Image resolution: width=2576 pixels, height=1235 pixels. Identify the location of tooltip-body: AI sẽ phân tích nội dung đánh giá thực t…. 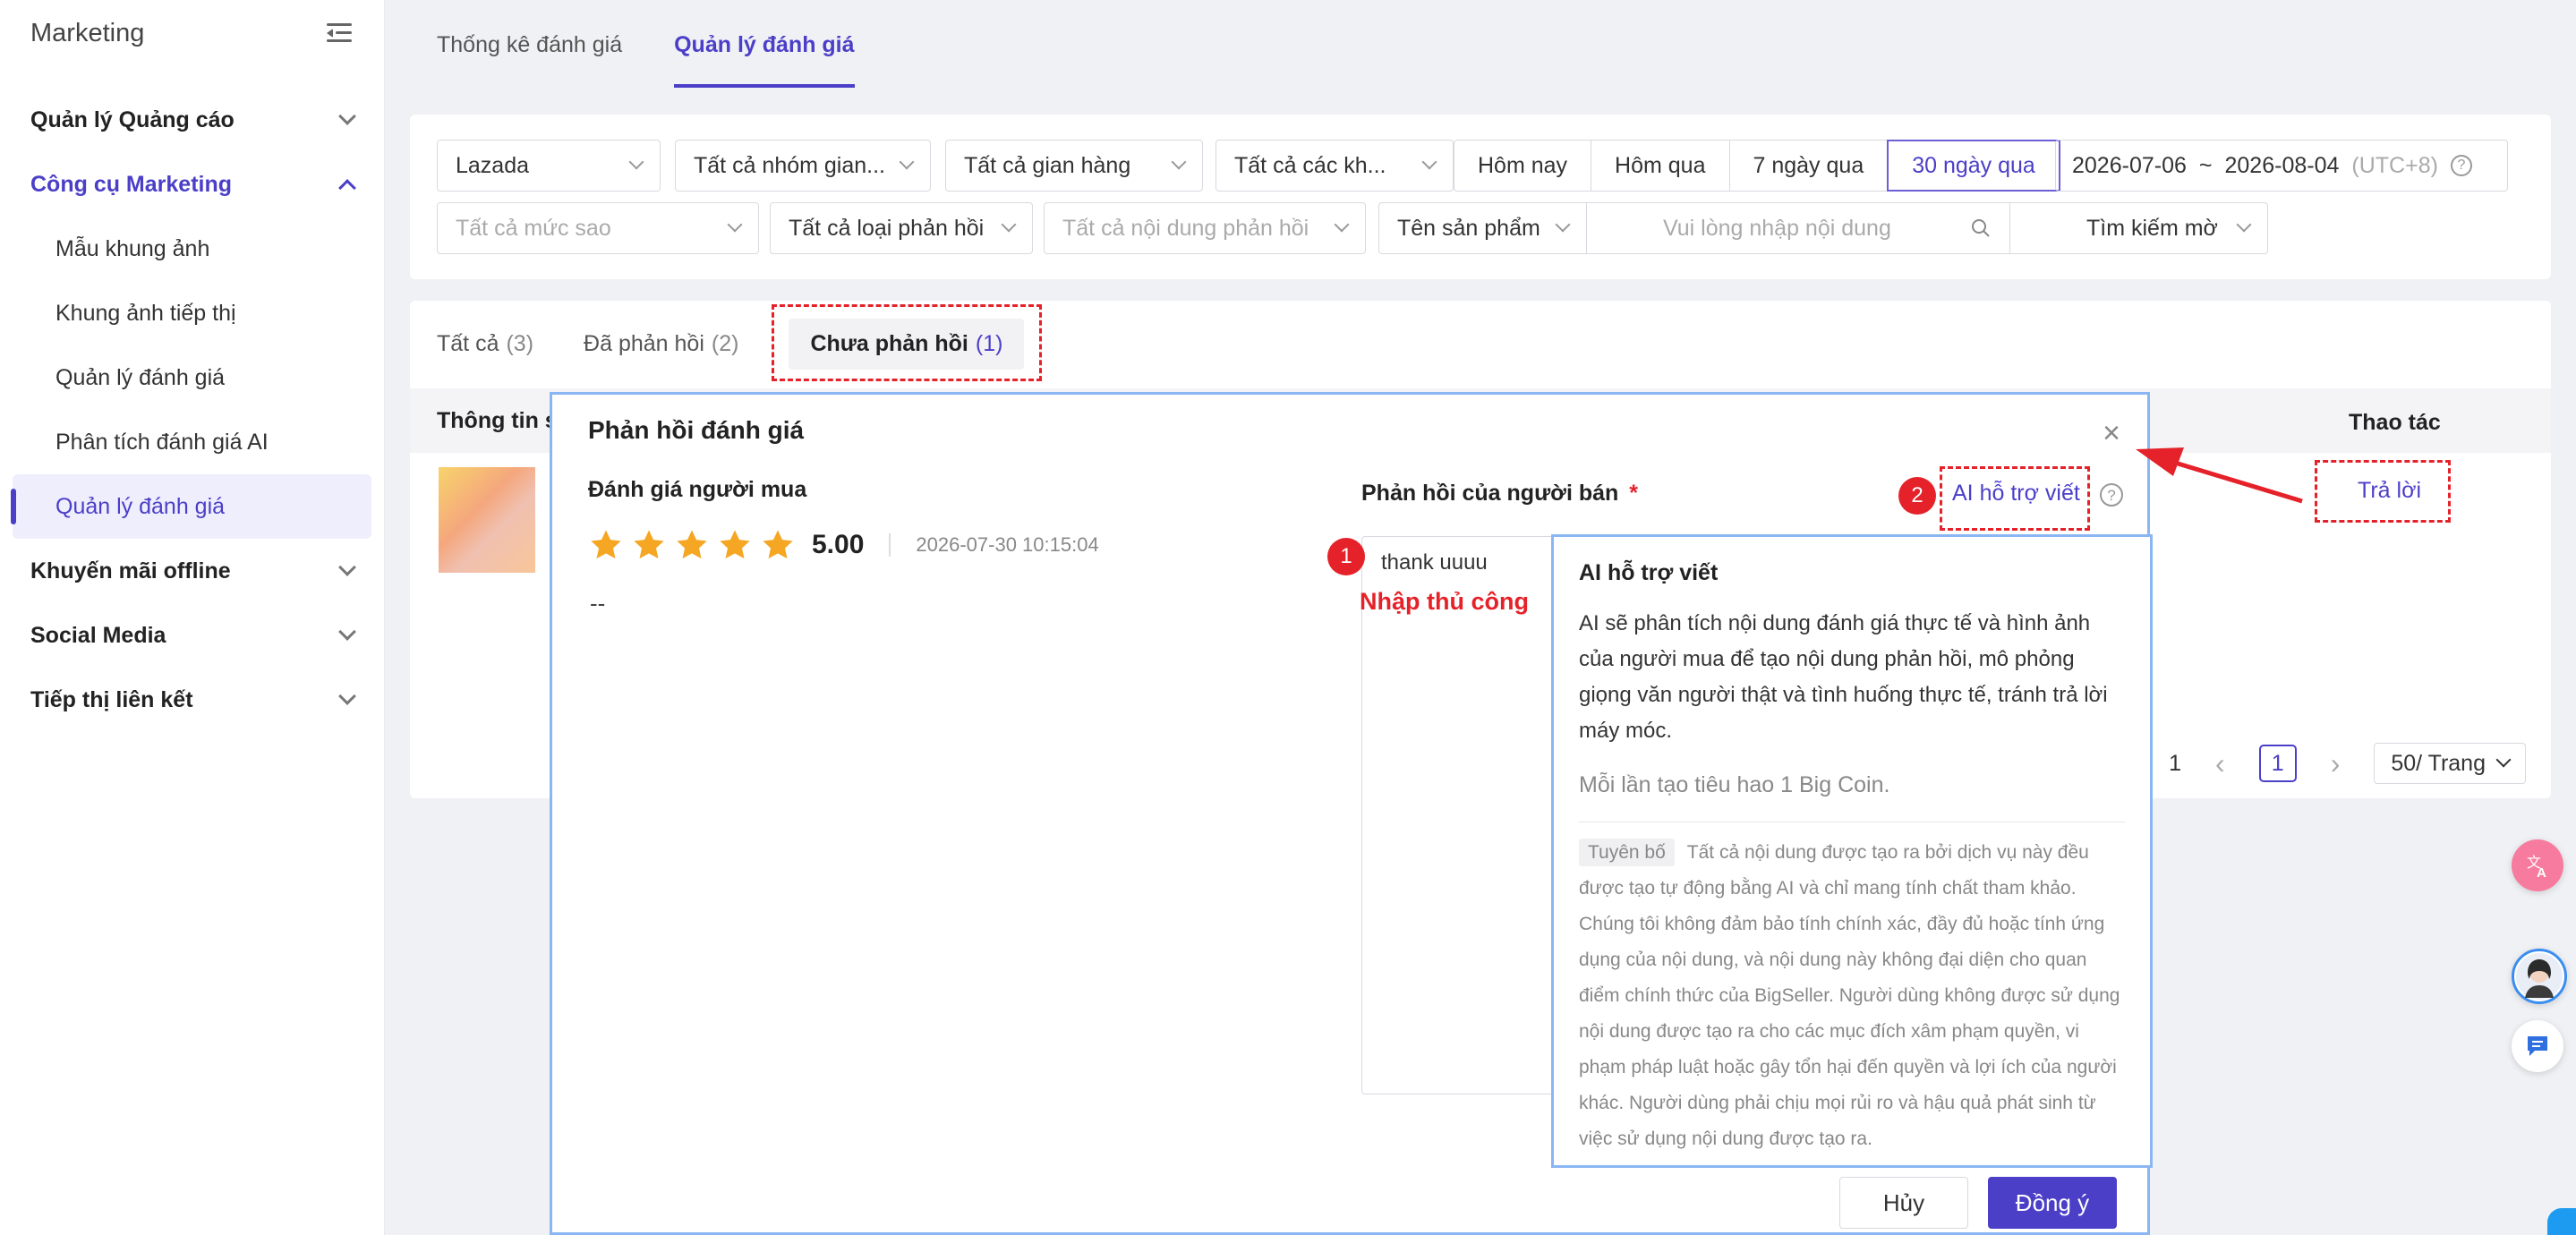
(1843, 677).